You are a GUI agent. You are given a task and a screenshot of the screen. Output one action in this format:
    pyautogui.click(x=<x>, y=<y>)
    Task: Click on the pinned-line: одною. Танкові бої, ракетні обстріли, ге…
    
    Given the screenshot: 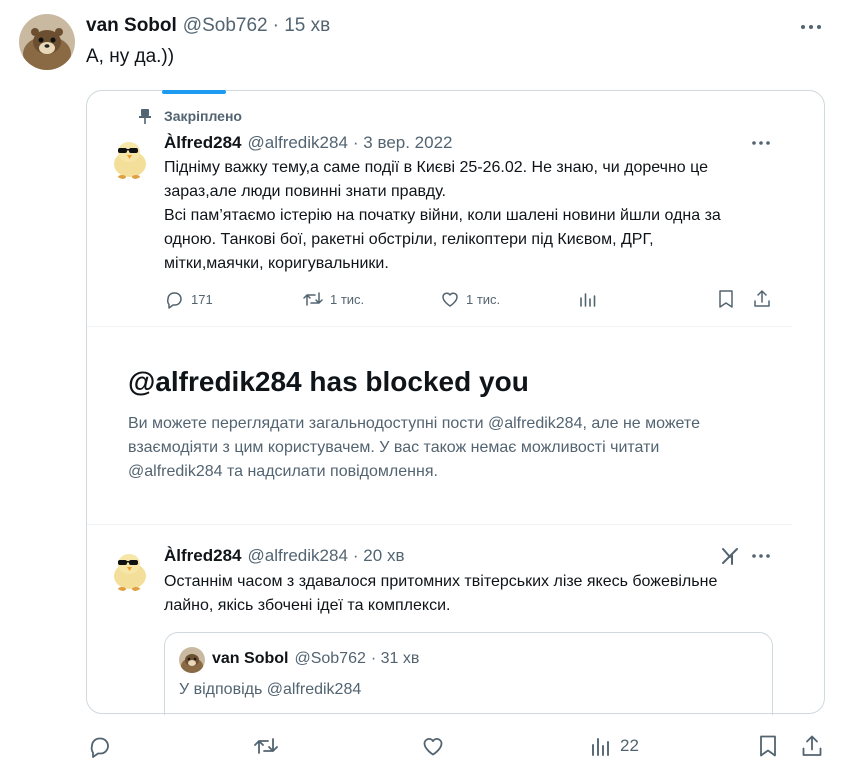 What is the action you would take?
    pyautogui.click(x=409, y=239)
    